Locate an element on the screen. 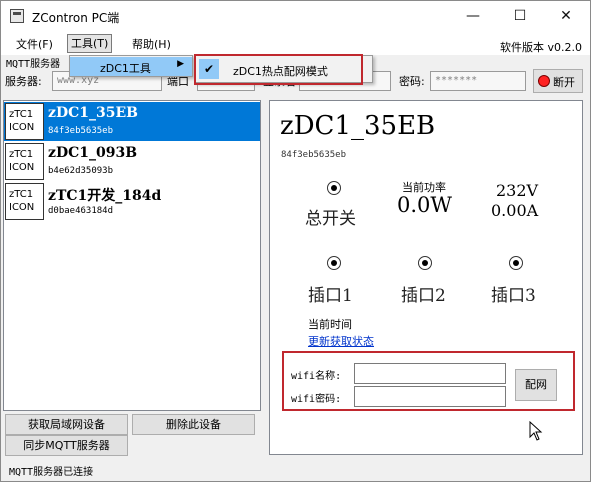 The height and width of the screenshot is (482, 591). device-name: zDC1_35EB is located at coordinates (93, 113).